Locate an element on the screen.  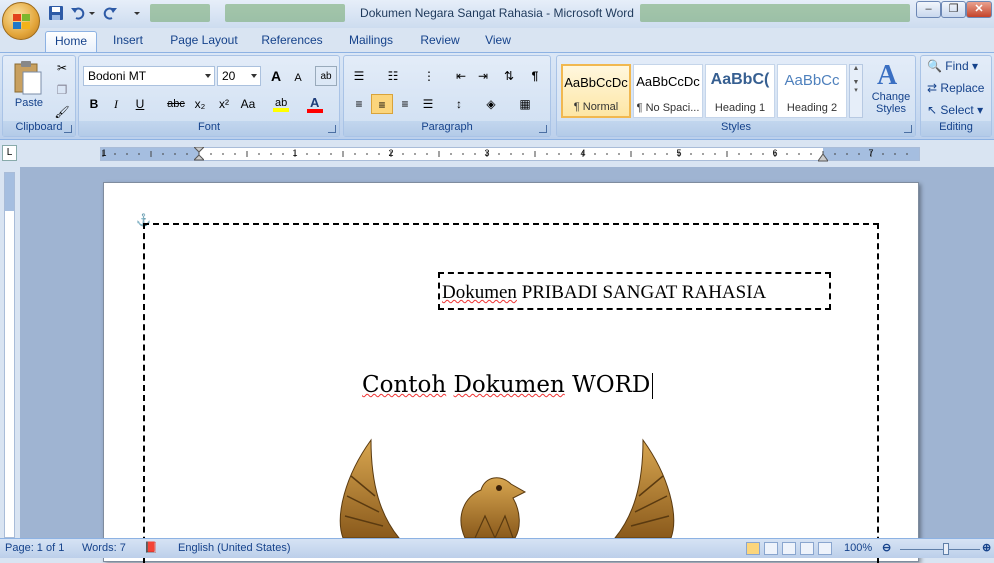
tab-review: Review is located at coordinates (440, 41).